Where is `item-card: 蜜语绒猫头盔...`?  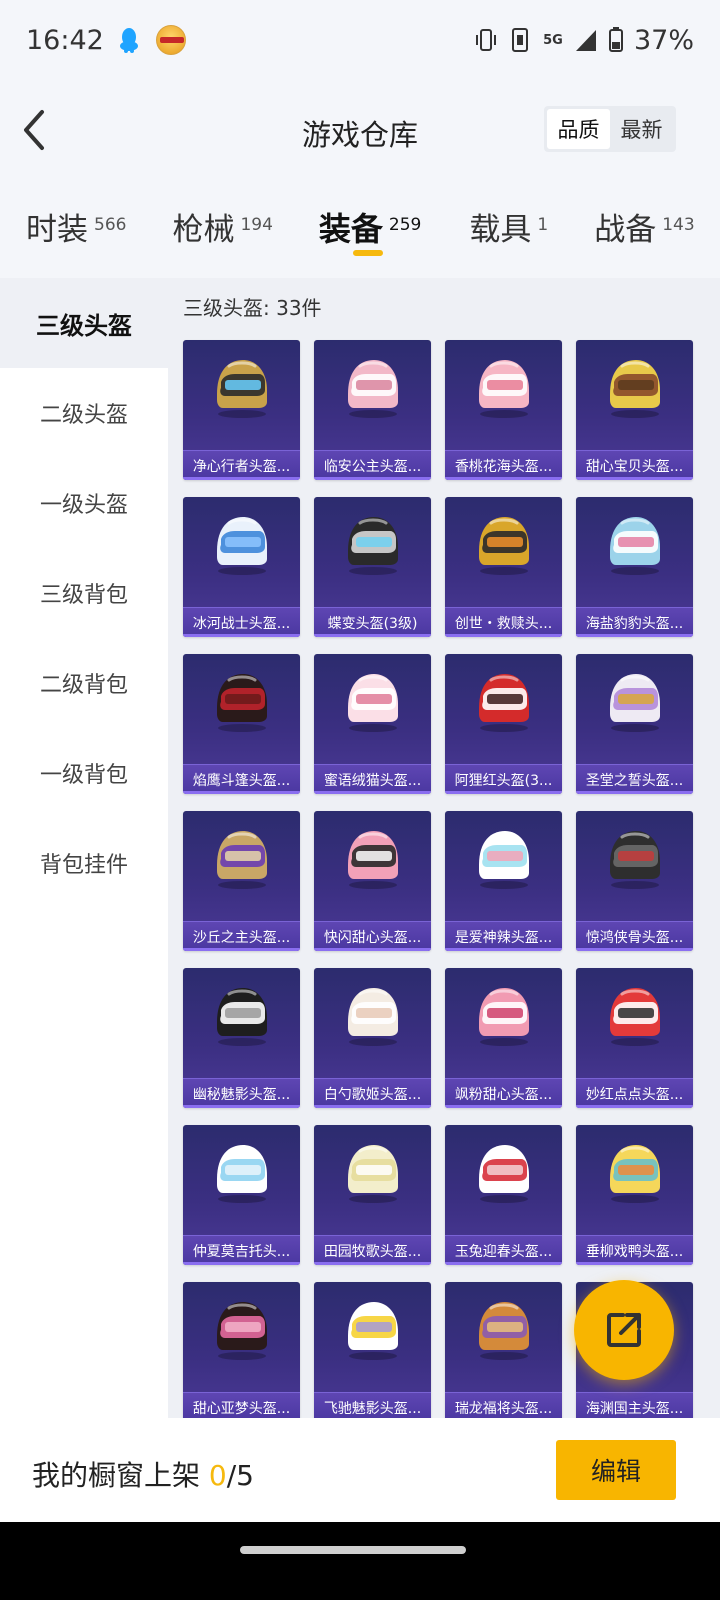
item-card: 蜜语绒猫头盔... is located at coordinates (372, 724).